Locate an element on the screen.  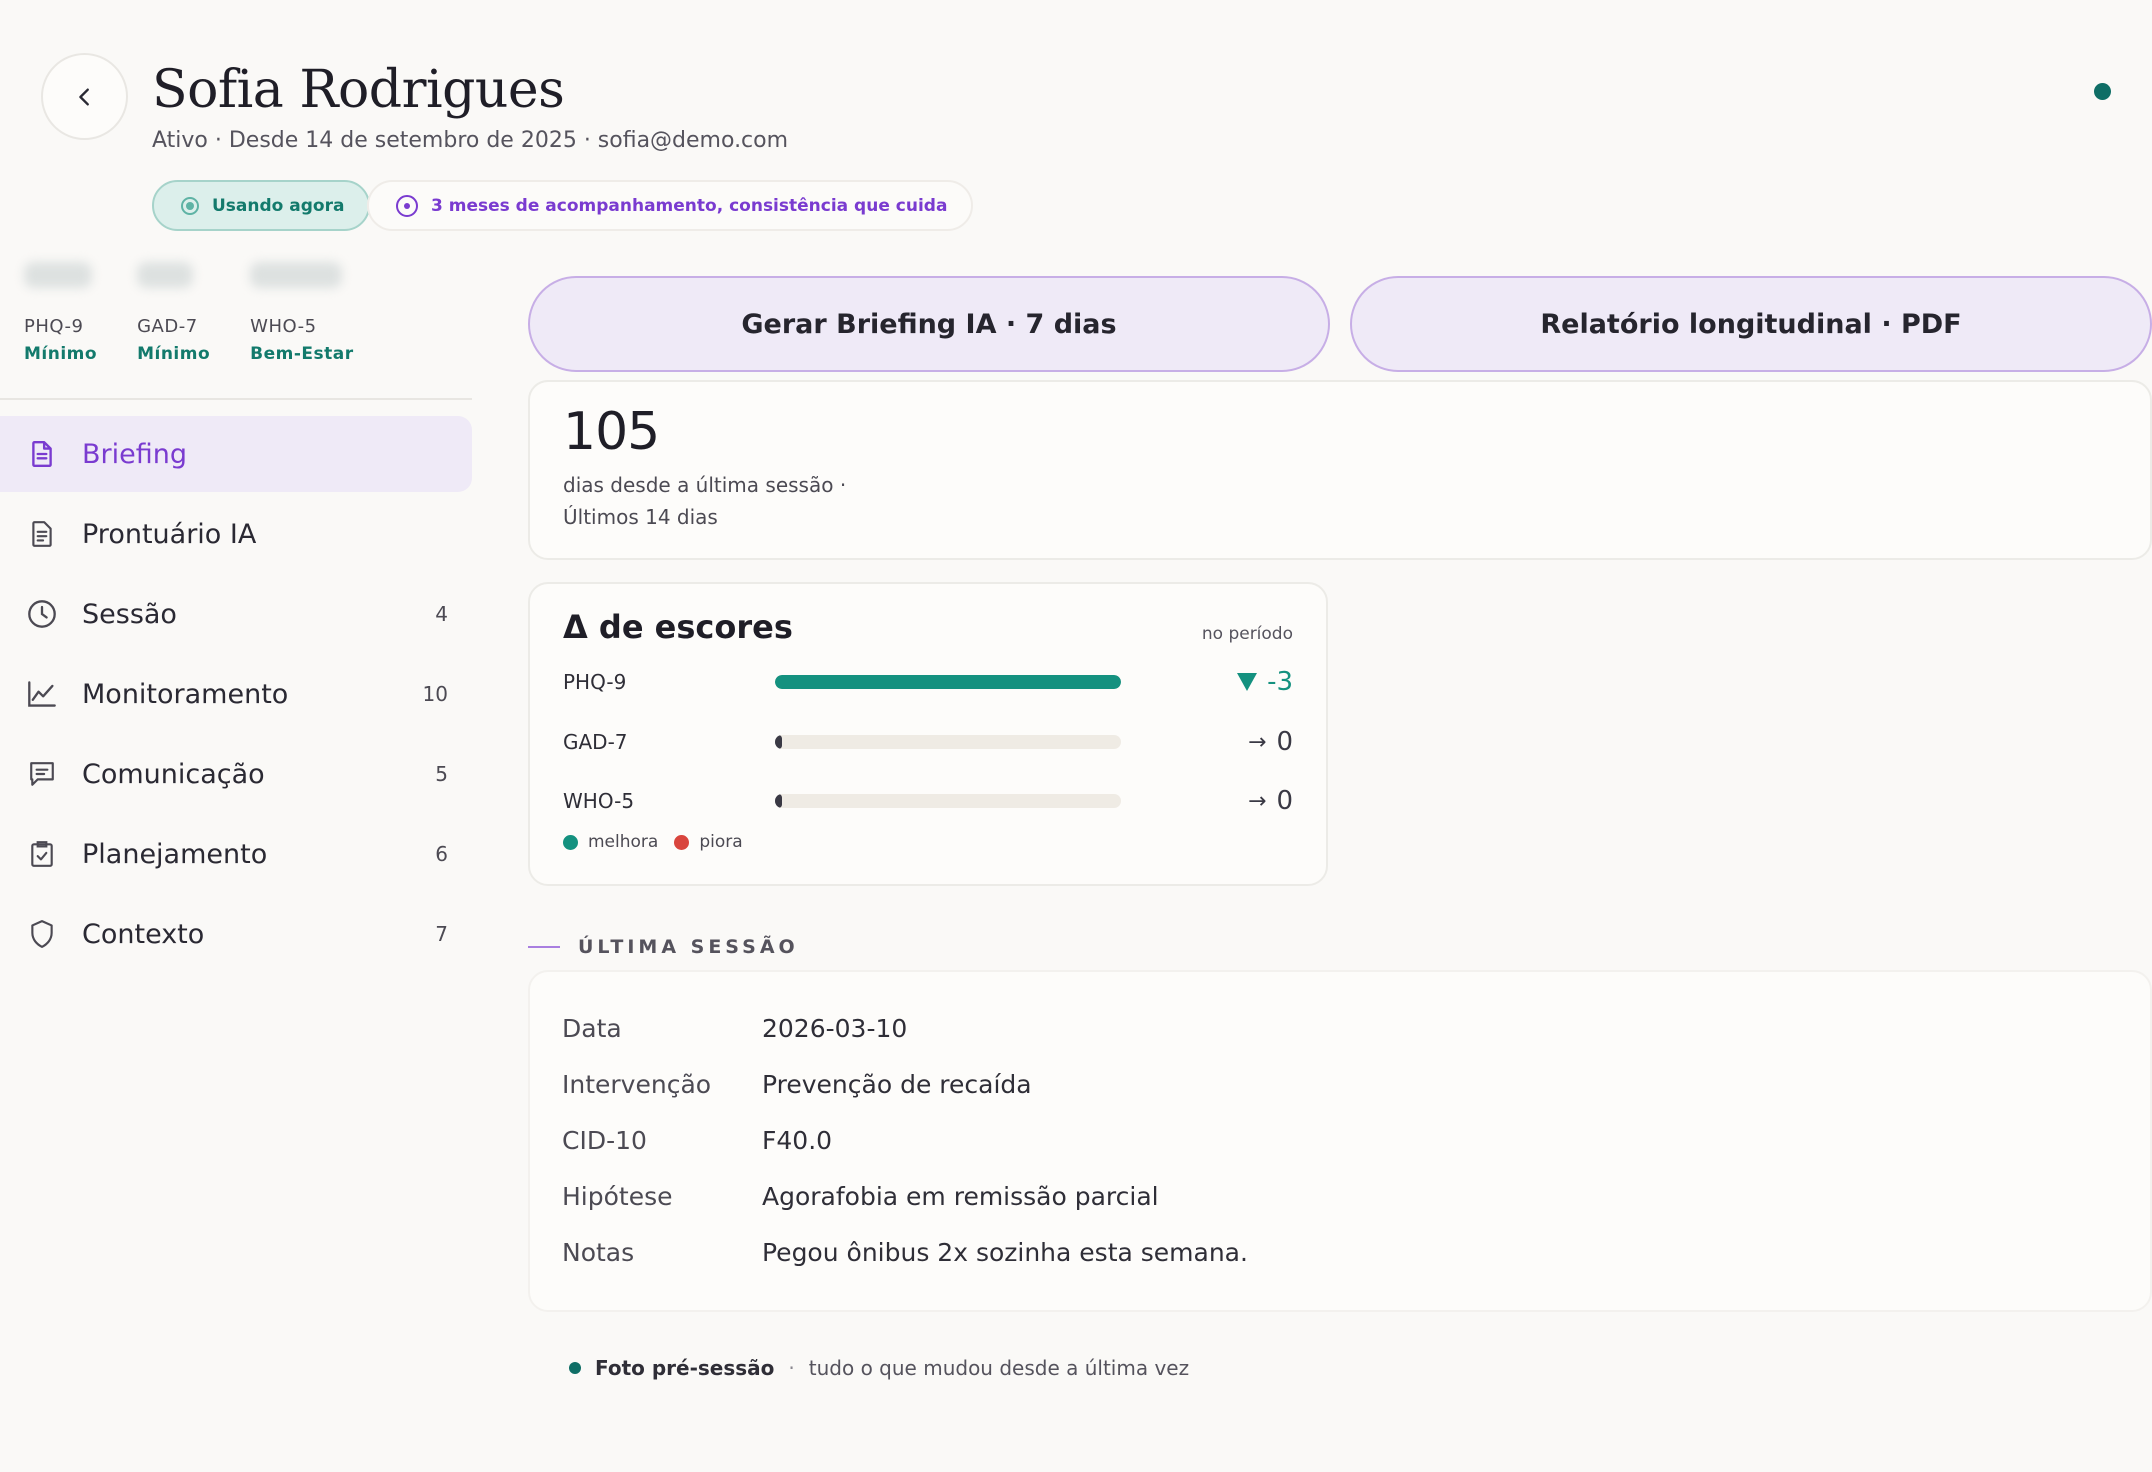
session-field-key: Intervenção is located at coordinates (637, 1084).